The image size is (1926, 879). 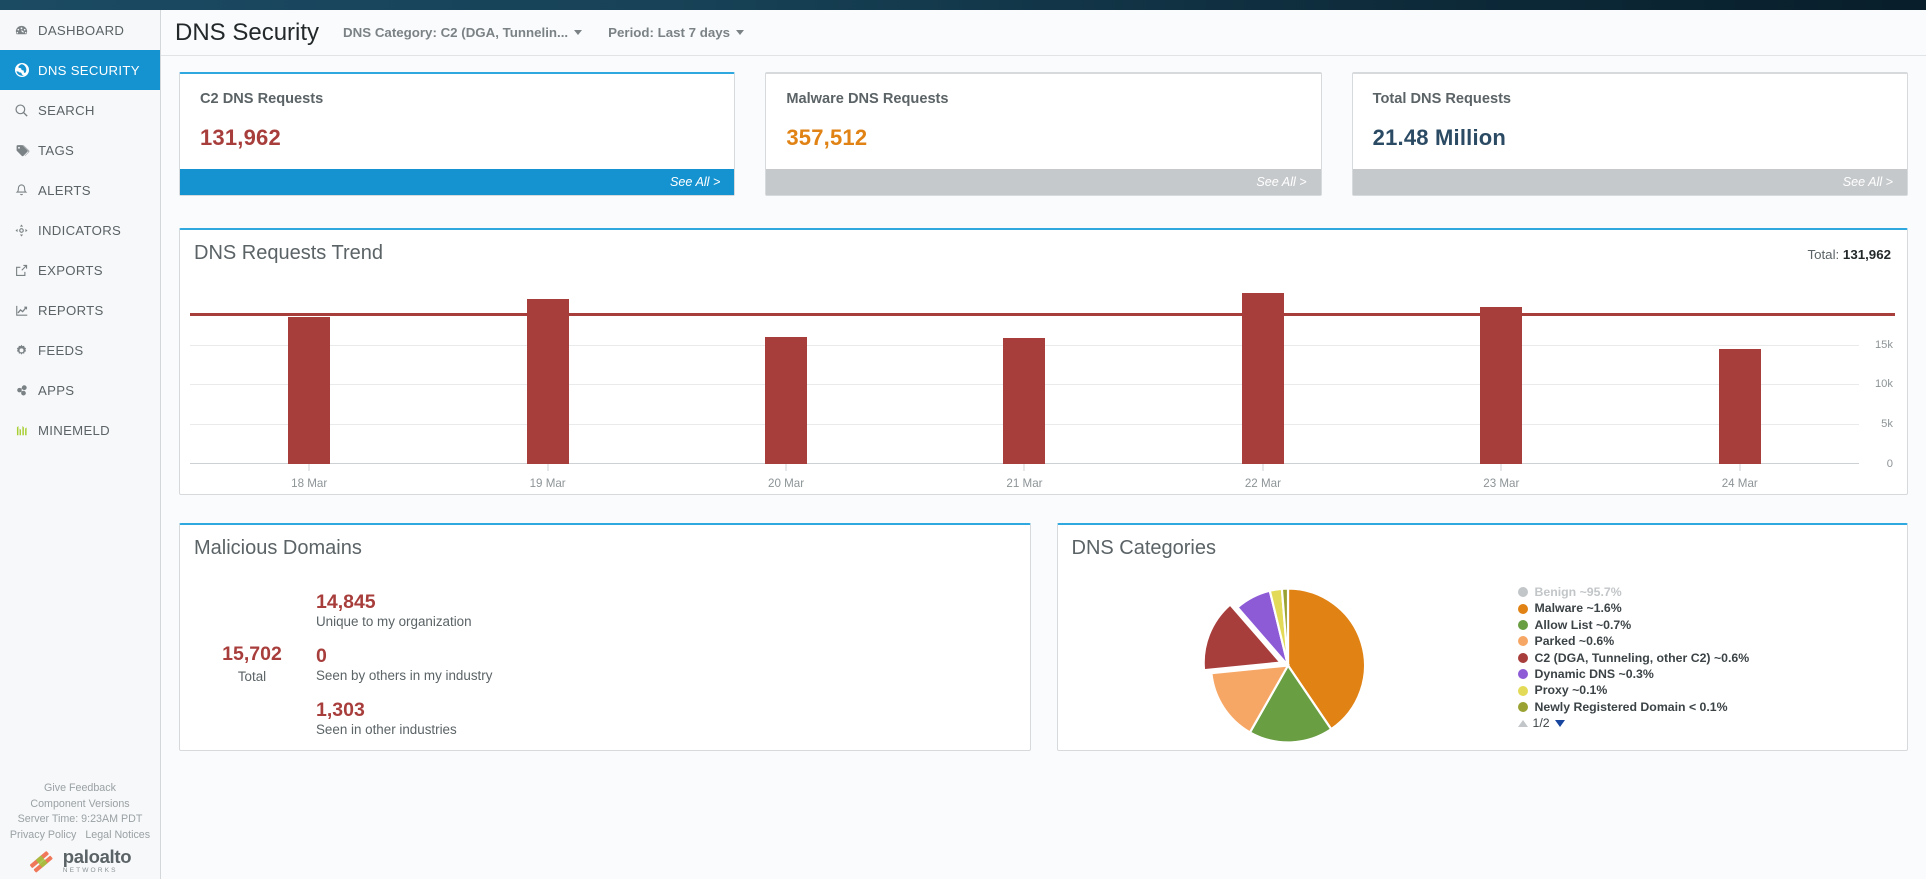 What do you see at coordinates (1288, 662) in the screenshot?
I see `dns-categories-pie-chart` at bounding box center [1288, 662].